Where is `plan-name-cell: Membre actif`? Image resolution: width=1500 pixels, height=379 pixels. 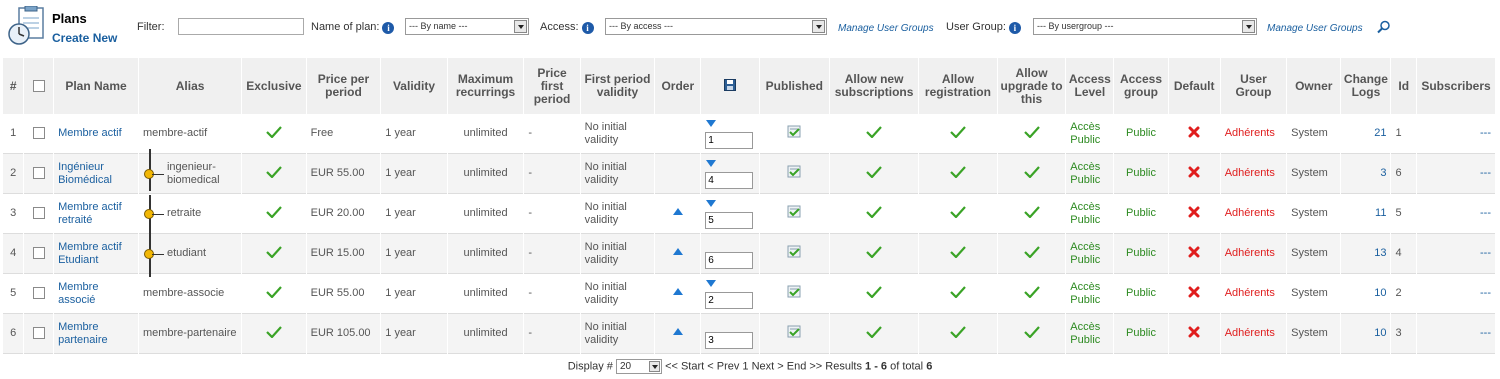 plan-name-cell: Membre actif is located at coordinates (96, 134).